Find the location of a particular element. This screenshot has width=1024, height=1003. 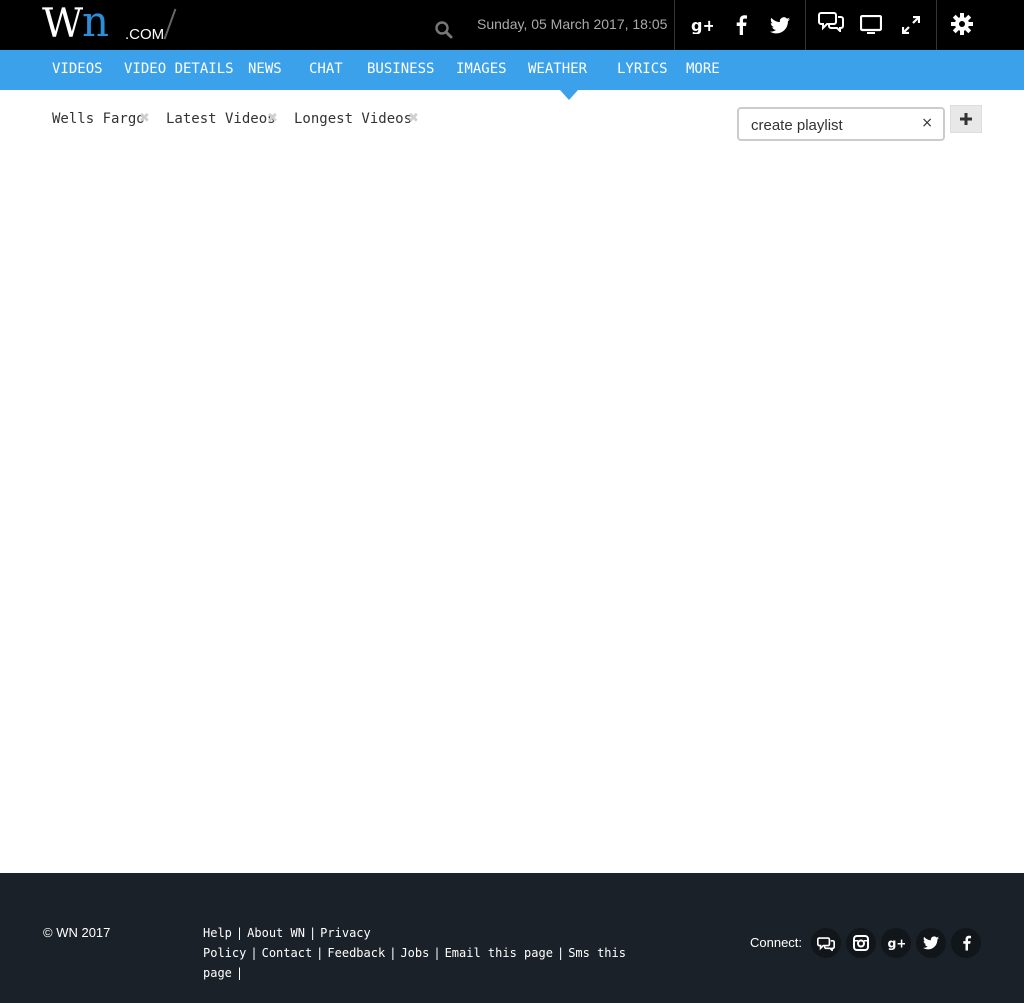

connect-label: Connect: is located at coordinates (776, 942).